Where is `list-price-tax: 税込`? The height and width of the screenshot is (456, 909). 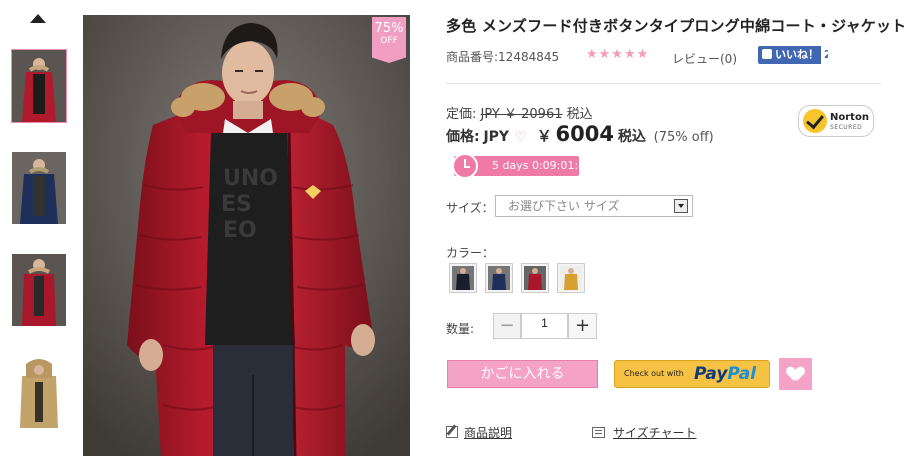
list-price-tax: 税込 is located at coordinates (579, 114).